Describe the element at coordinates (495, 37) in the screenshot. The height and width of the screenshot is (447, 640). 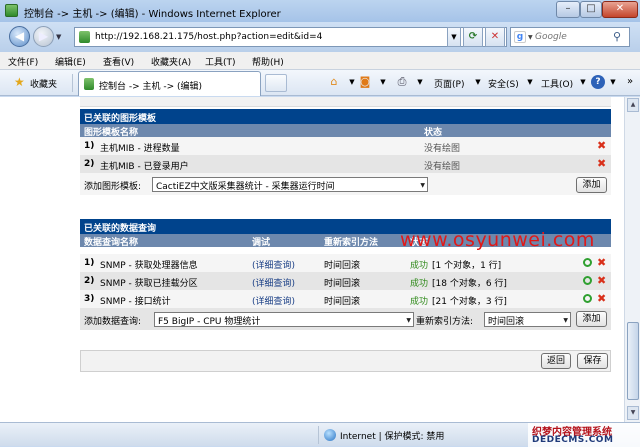
I see `stop-icon: ✕` at that location.